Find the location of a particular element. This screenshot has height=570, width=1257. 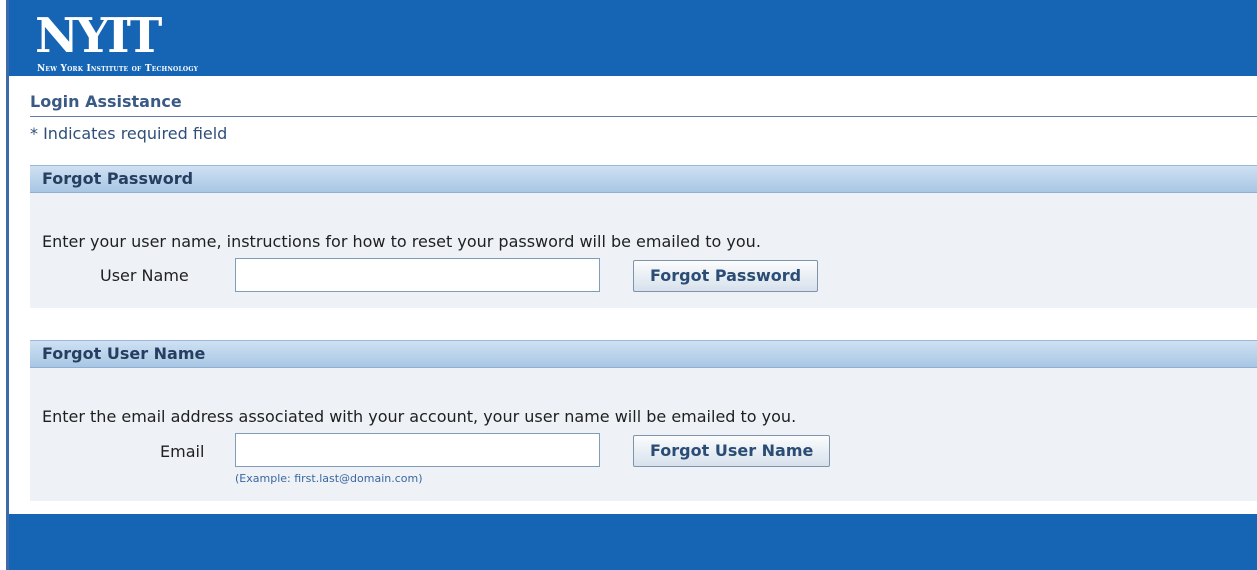

top-banner: NYIT New York Institute of Technology is located at coordinates (633, 38).